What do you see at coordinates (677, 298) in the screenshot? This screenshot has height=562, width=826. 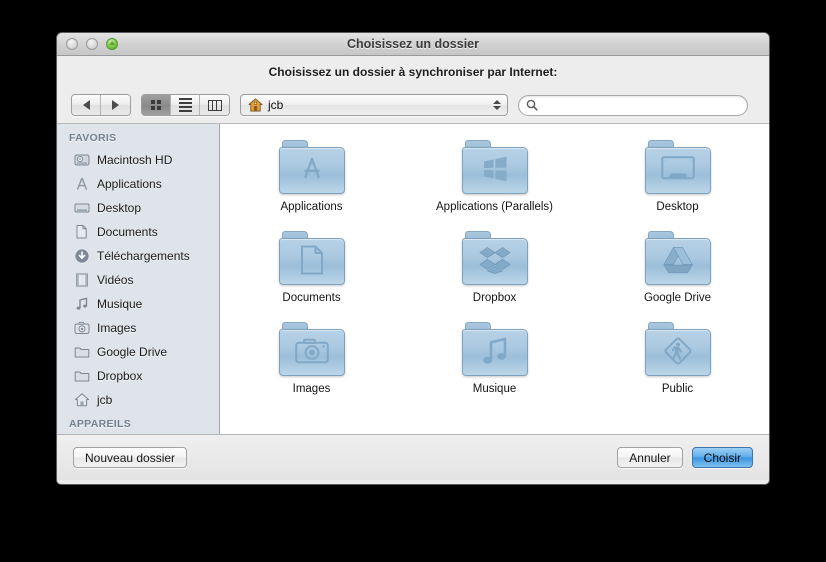 I see `file-item-label: Google Drive` at bounding box center [677, 298].